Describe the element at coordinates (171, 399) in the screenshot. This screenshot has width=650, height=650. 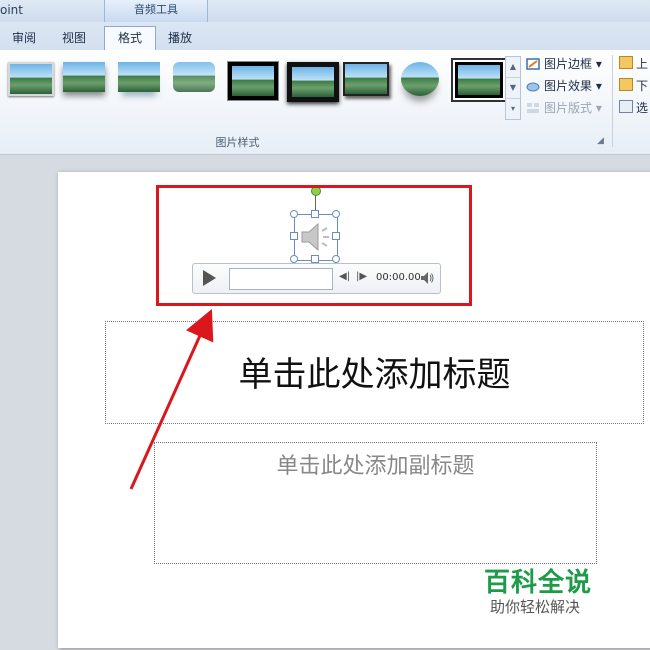
I see `annotation-arrow` at that location.